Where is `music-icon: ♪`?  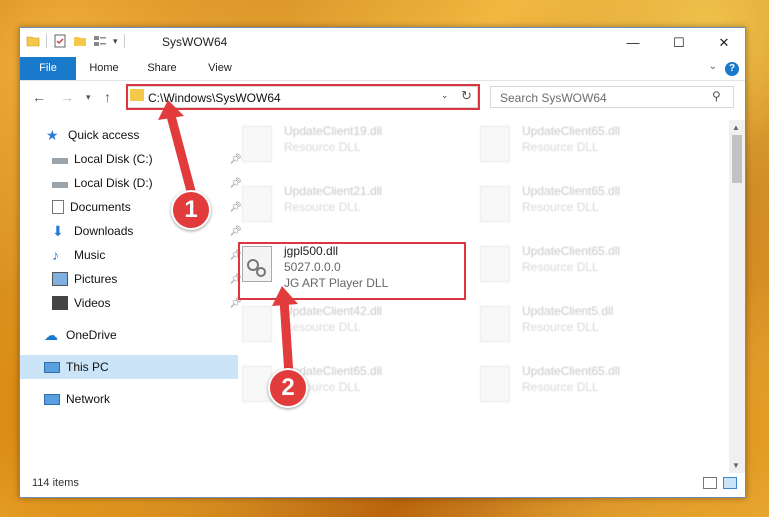 music-icon: ♪ is located at coordinates (55, 255).